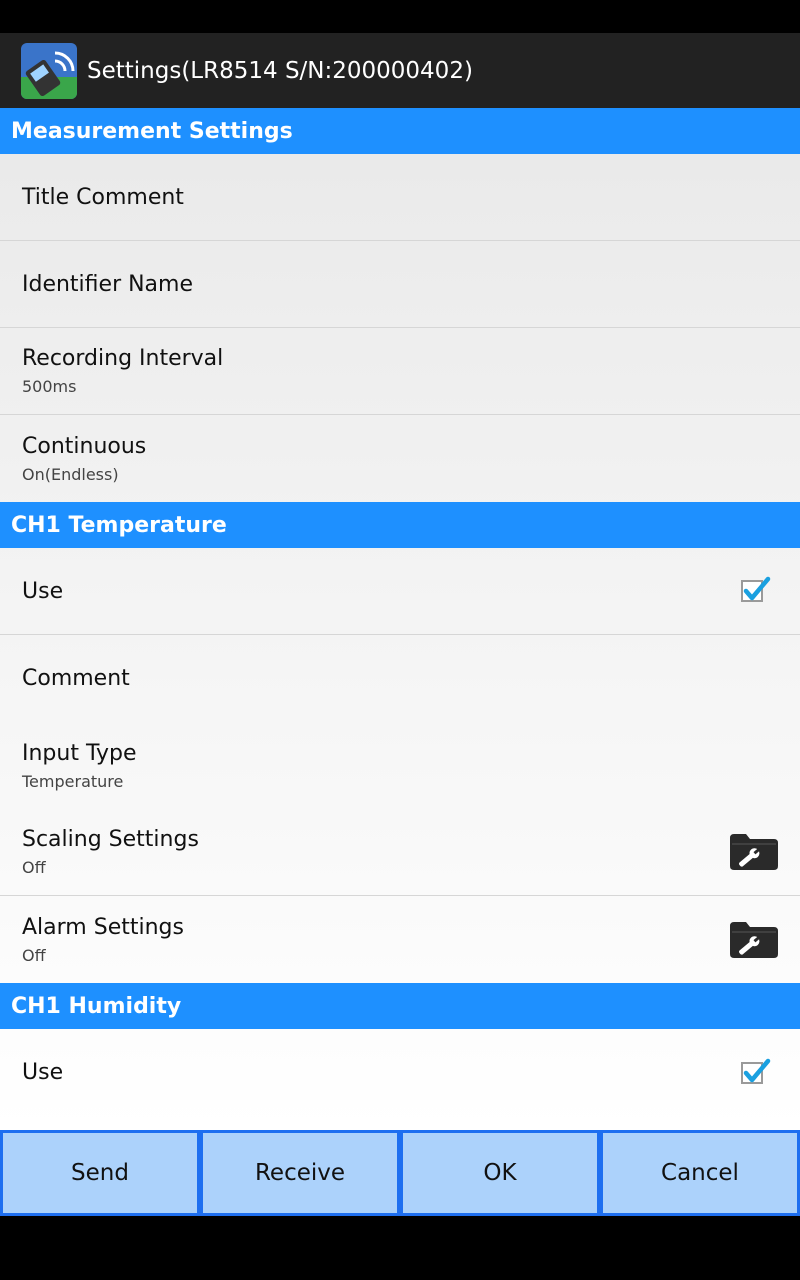  I want to click on row-recording-interval: Recording Interval 500ms, so click(400, 371).